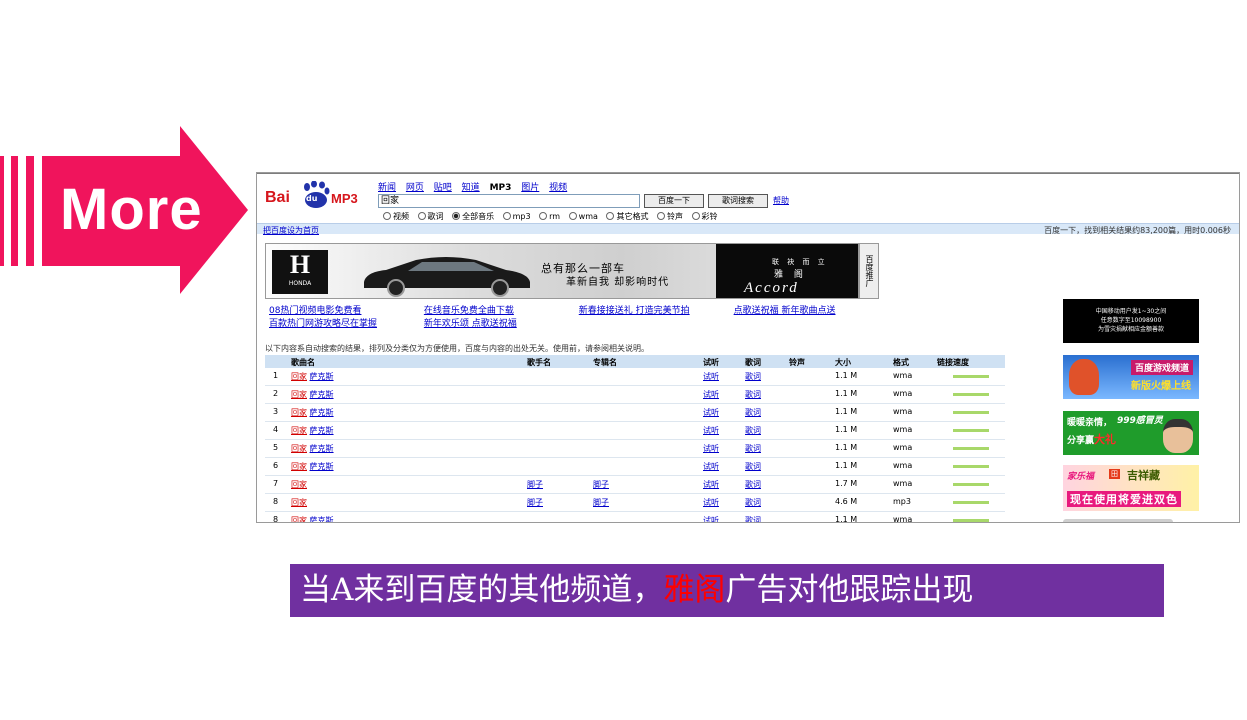 The height and width of the screenshot is (720, 1247). Describe the element at coordinates (471, 188) in the screenshot. I see `nav-zhidao: 知道` at that location.